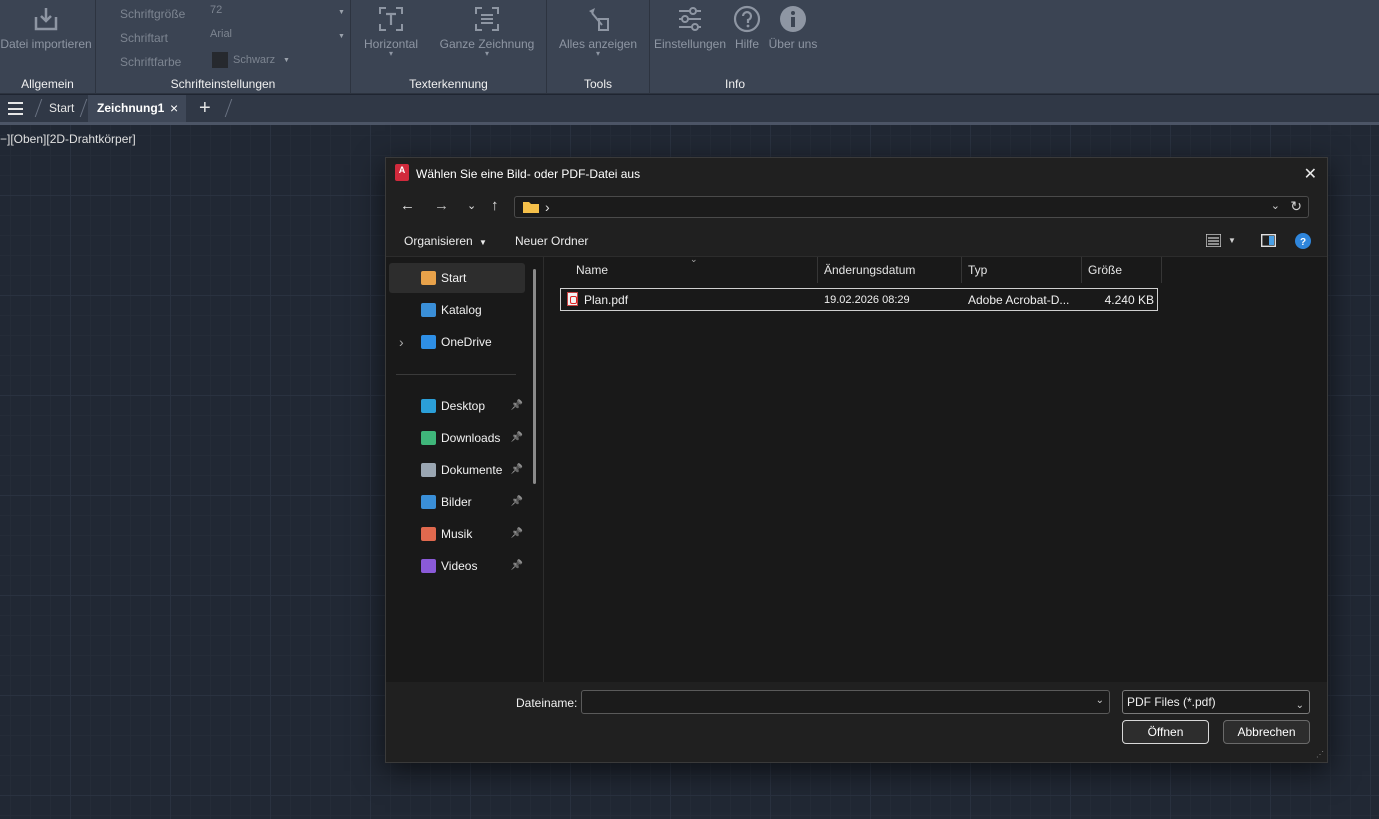 The image size is (1379, 819). I want to click on about-button: Über uns, so click(793, 28).